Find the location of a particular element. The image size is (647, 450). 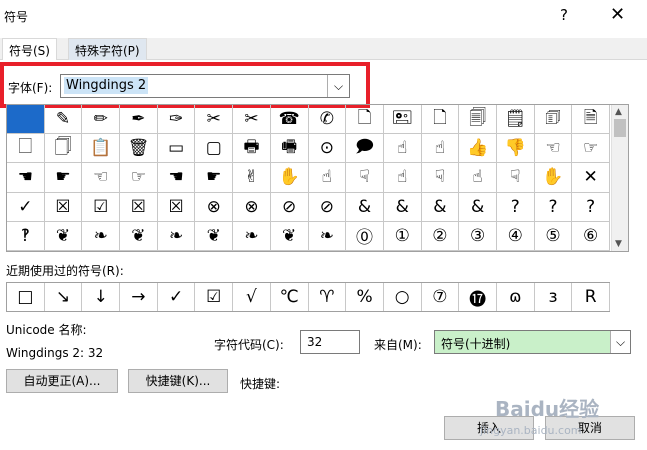

symbol-cell: 🗍 is located at coordinates (63, 149).